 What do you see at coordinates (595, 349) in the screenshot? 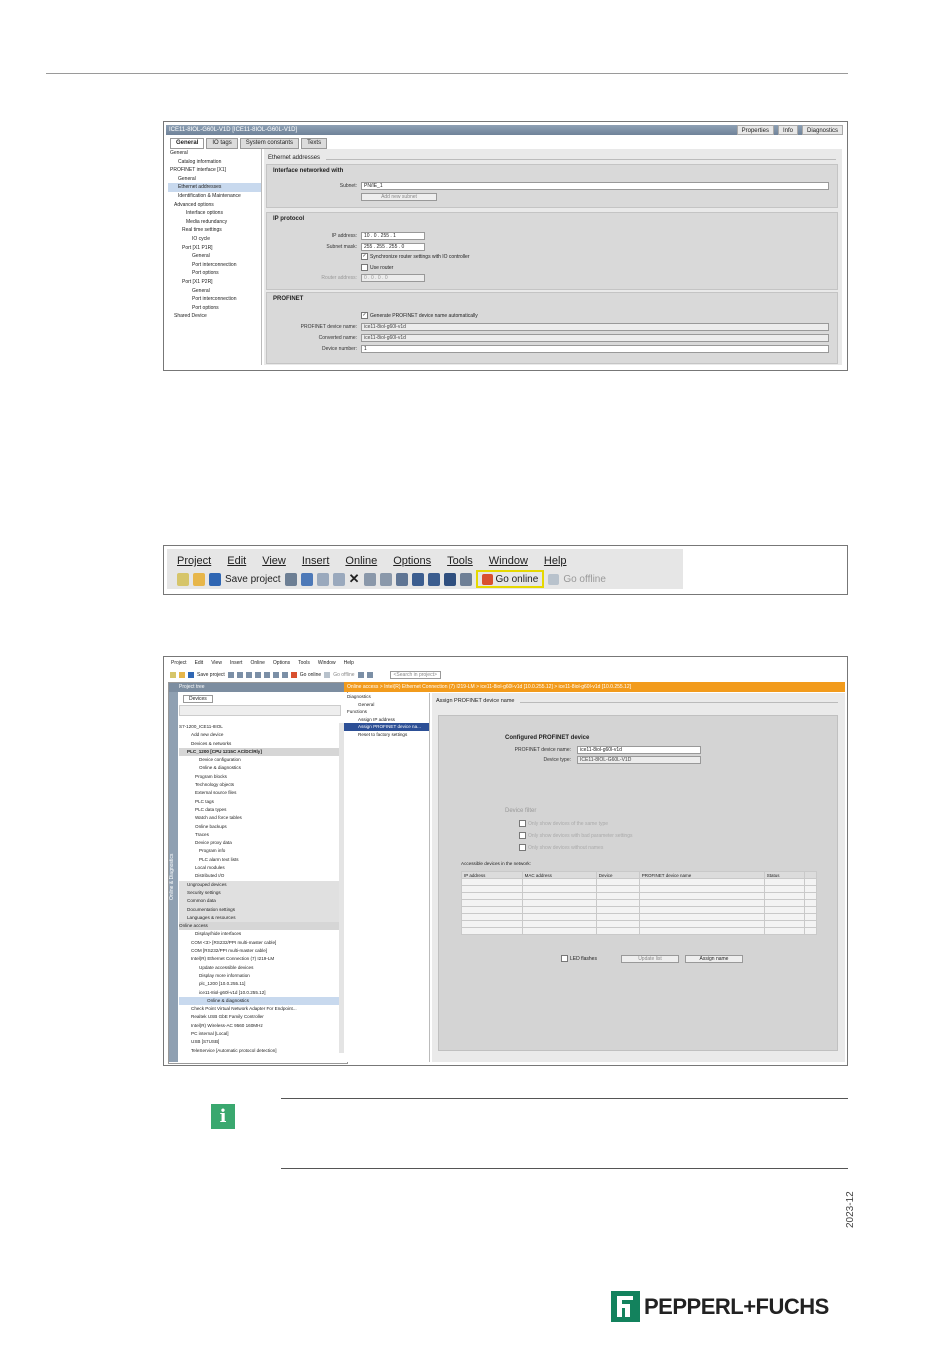
I see `device-number-select: 1` at bounding box center [595, 349].